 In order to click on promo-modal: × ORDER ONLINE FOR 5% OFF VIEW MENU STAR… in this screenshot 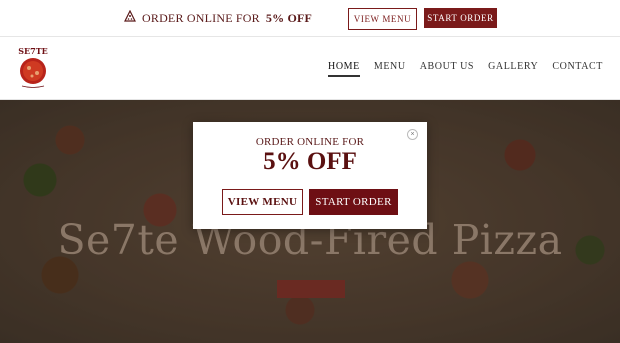, I will do `click(310, 175)`.